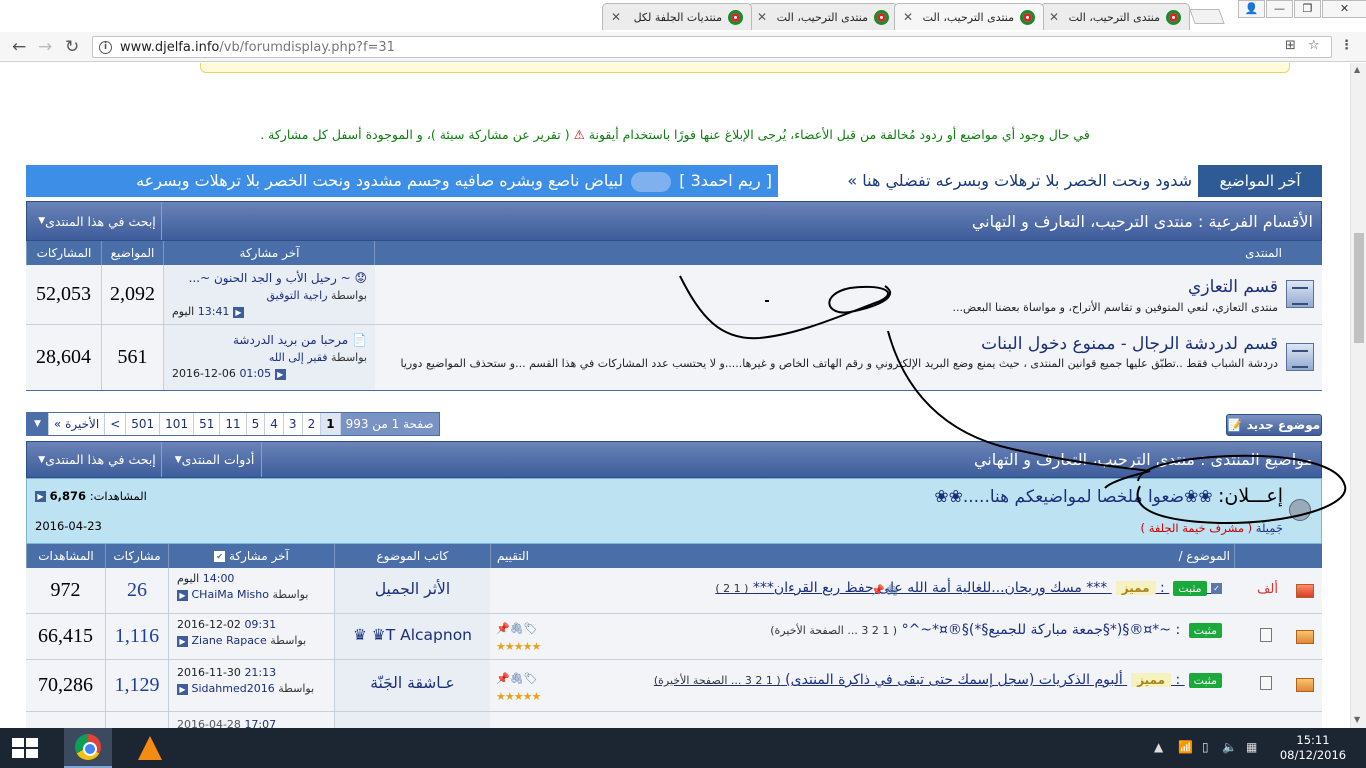 This screenshot has width=1366, height=768. I want to click on browser-tab-title: منتدى الترحيب، الت, so click(822, 17).